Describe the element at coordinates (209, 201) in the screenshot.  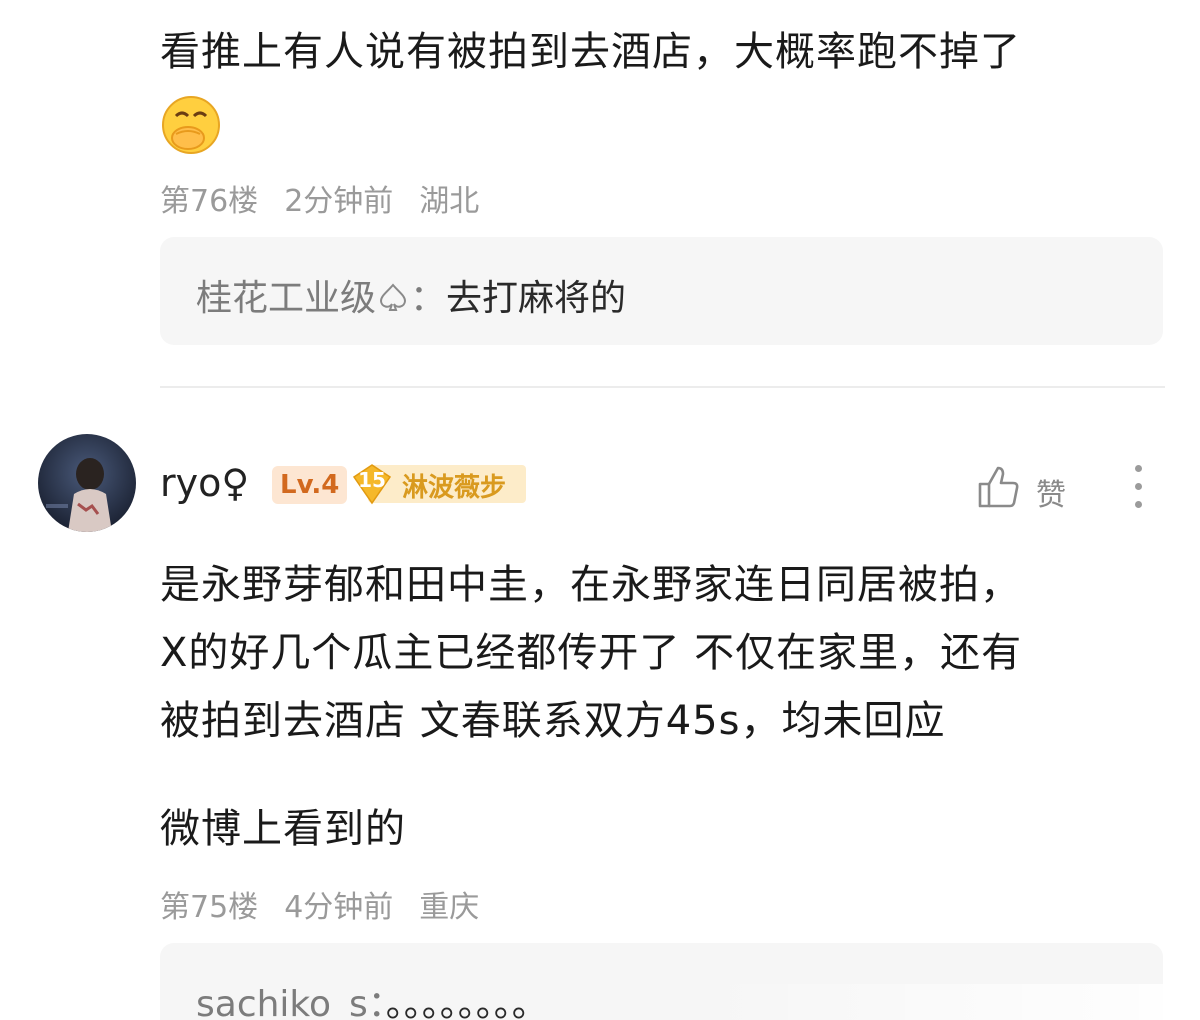
I see `floor-number: 第76楼` at that location.